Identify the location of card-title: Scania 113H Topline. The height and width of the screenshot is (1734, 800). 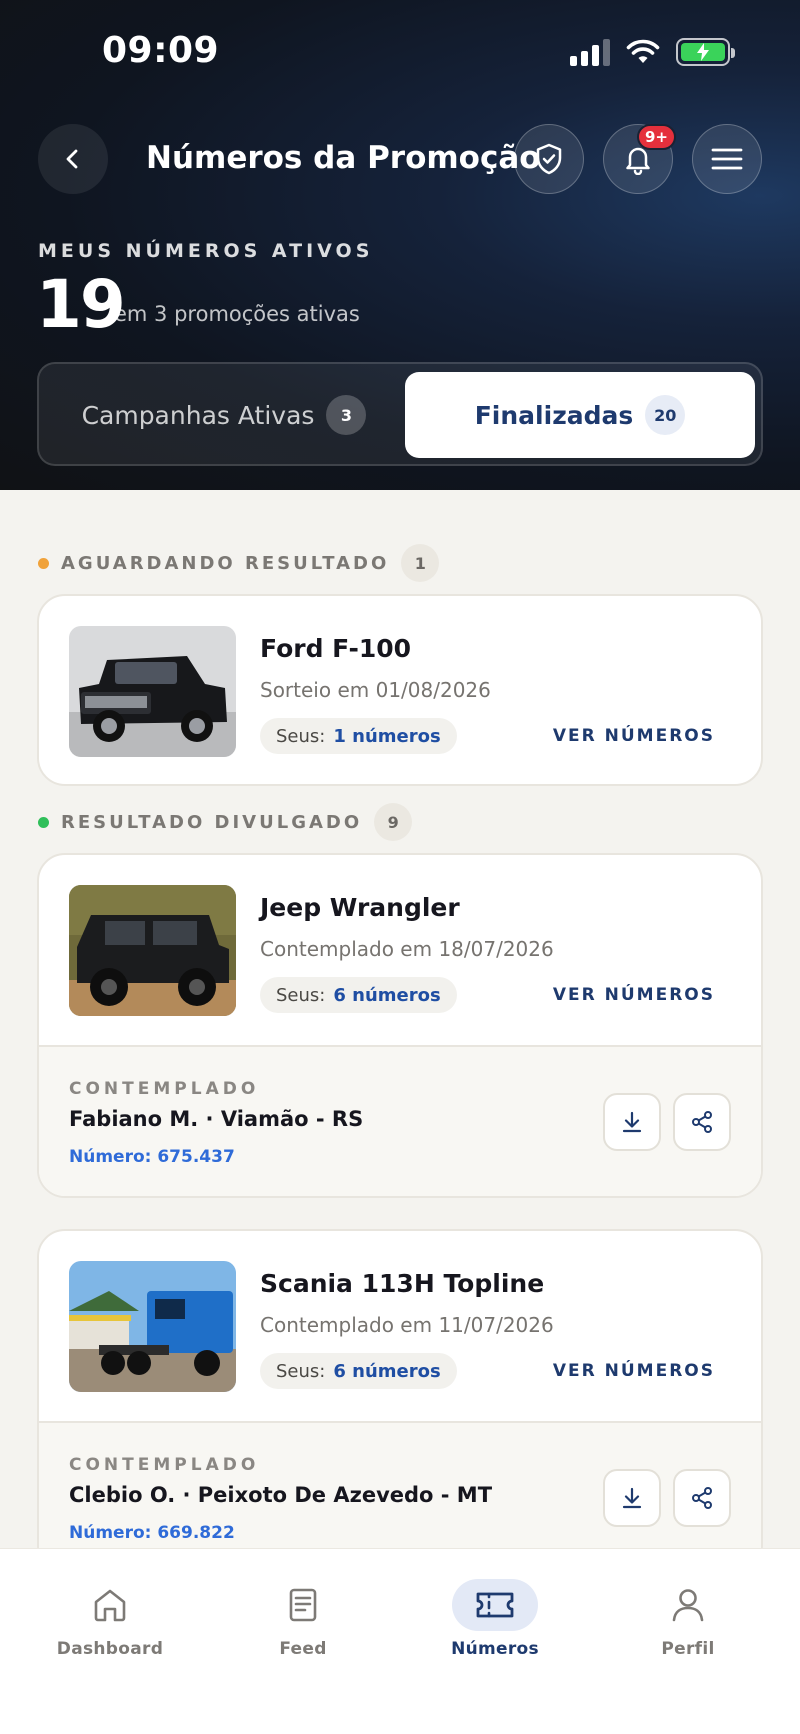
(402, 1283).